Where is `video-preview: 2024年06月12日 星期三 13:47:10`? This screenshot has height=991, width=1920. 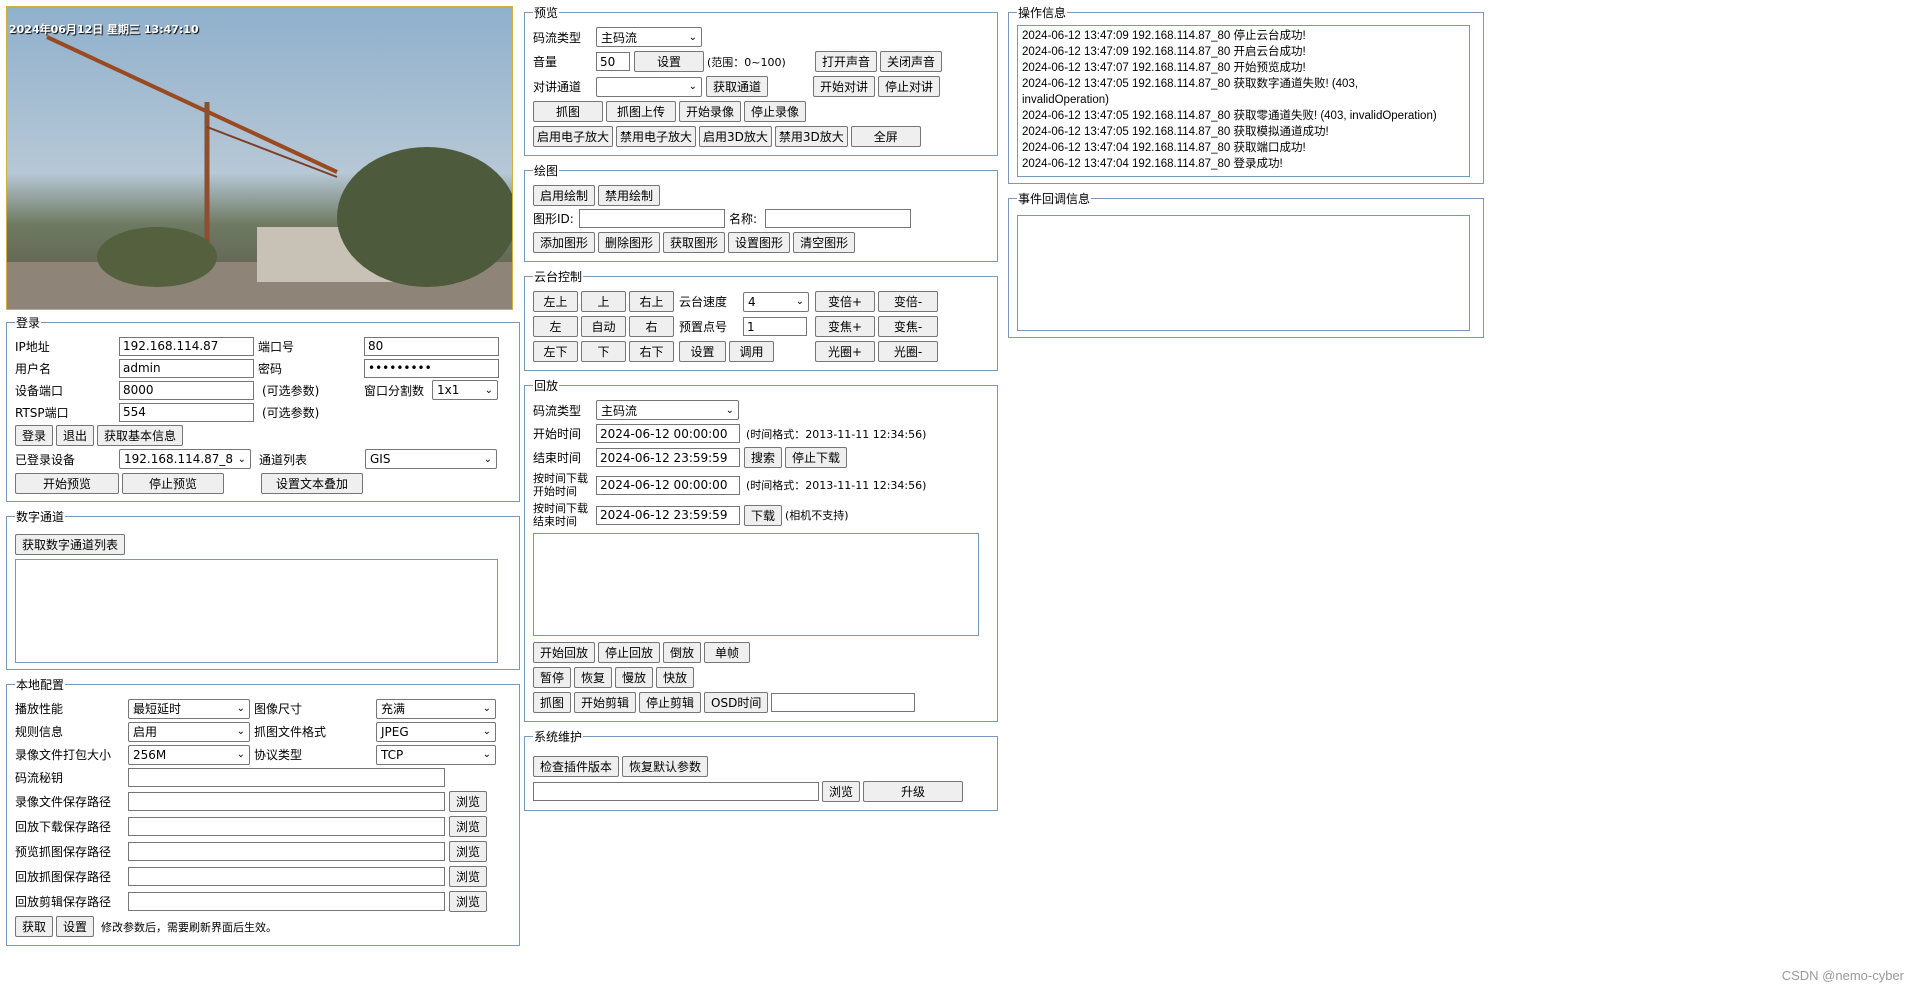 video-preview: 2024年06月12日 星期三 13:47:10 is located at coordinates (259, 158).